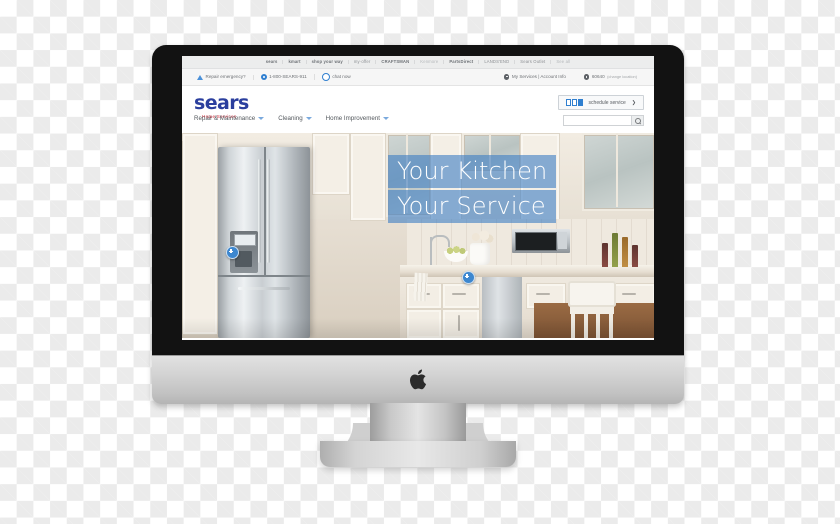  I want to click on cabinet-door, so click(461, 296).